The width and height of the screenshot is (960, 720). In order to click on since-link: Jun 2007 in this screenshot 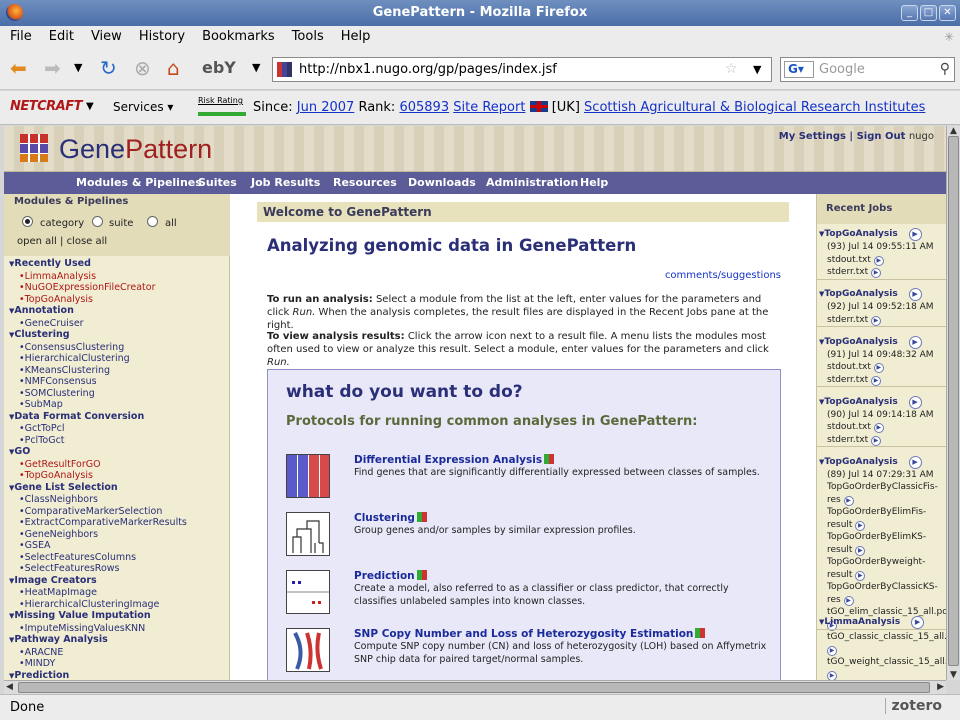, I will do `click(326, 107)`.